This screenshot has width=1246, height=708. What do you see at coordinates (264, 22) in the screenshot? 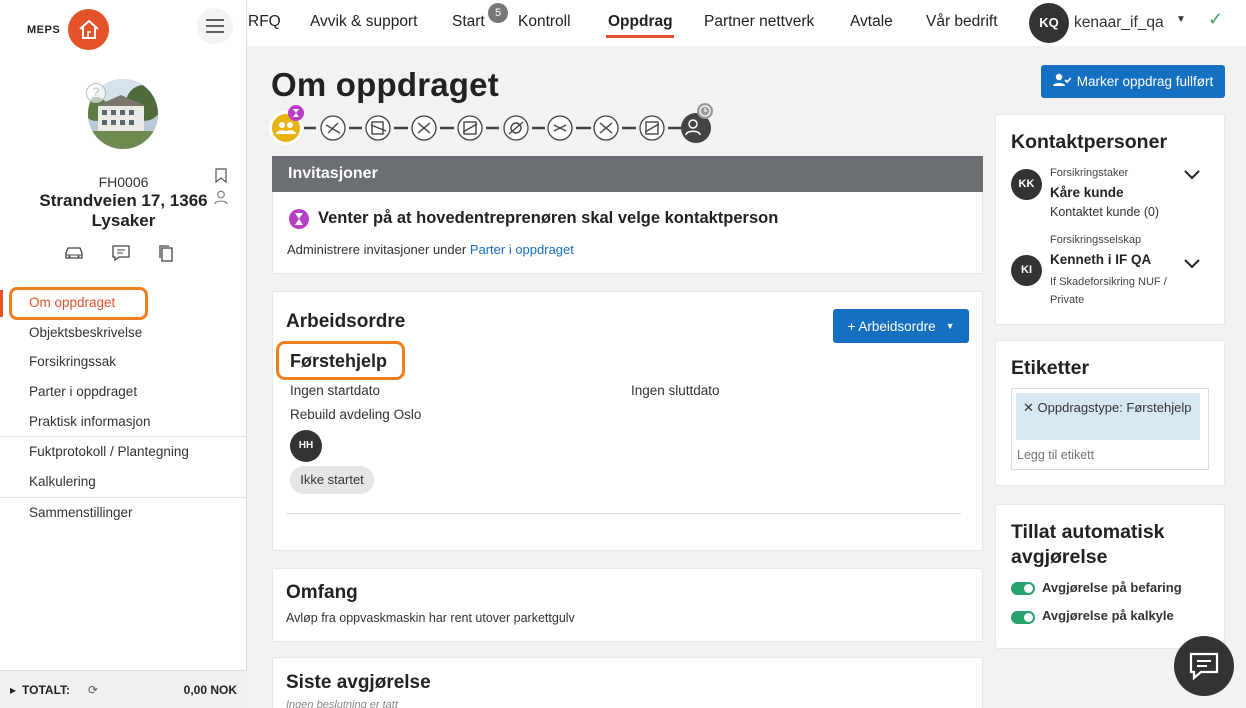
I see `tab-rfq: RFQ` at bounding box center [264, 22].